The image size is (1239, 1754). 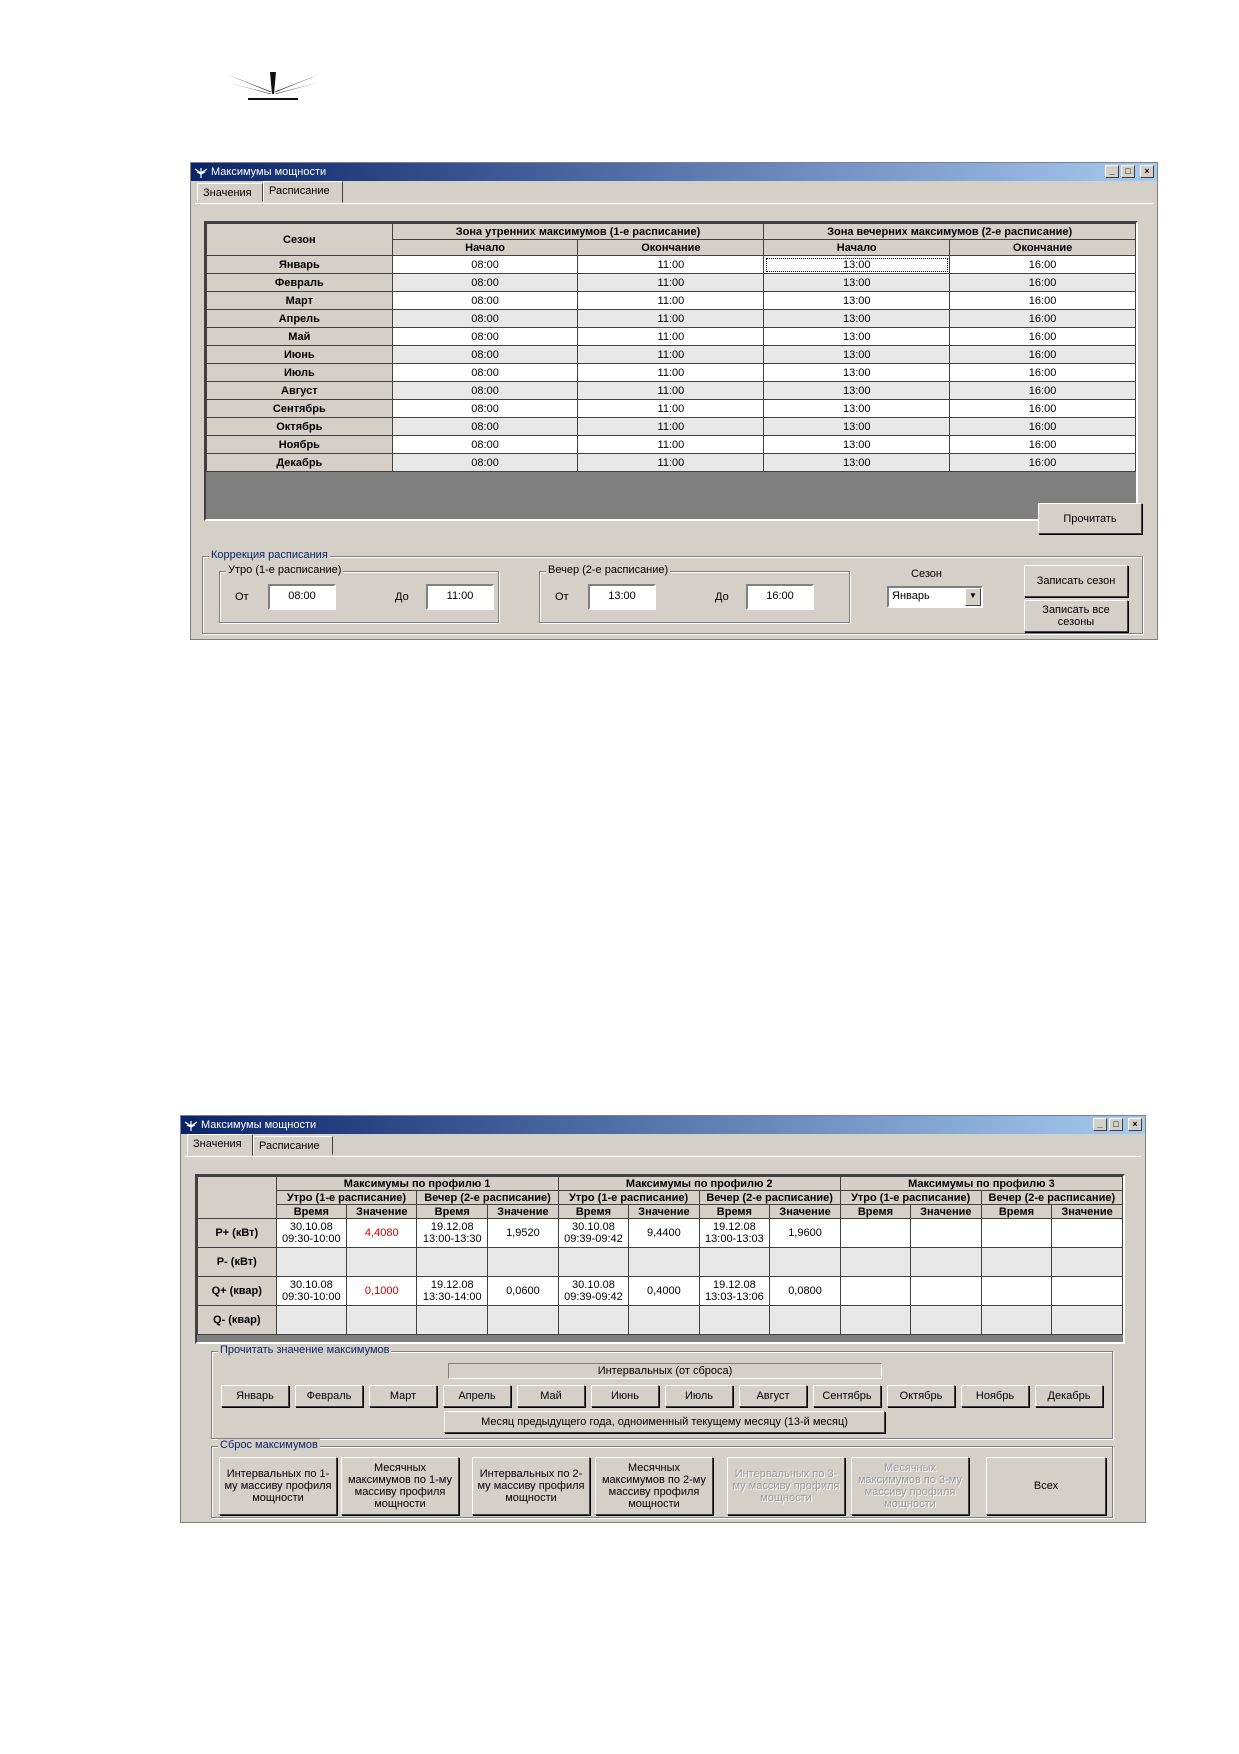 What do you see at coordinates (1076, 616) in the screenshot?
I see `write-all-seasons-button: Записать все сезоны` at bounding box center [1076, 616].